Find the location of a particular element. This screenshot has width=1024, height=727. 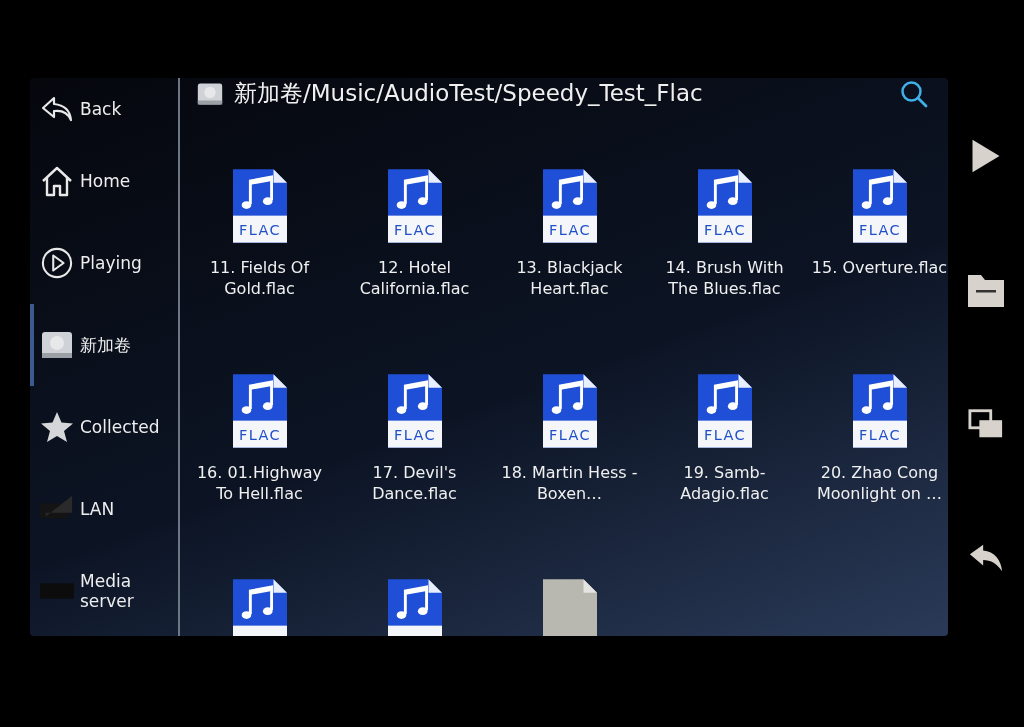

file-name: 12. Hotel California.flac is located at coordinates (414, 278).